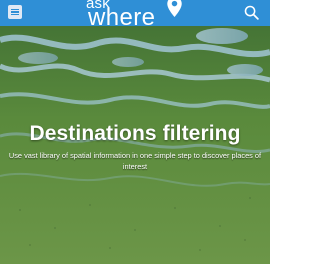 This screenshot has height=264, width=320. What do you see at coordinates (251, 12) in the screenshot?
I see `search-icon` at bounding box center [251, 12].